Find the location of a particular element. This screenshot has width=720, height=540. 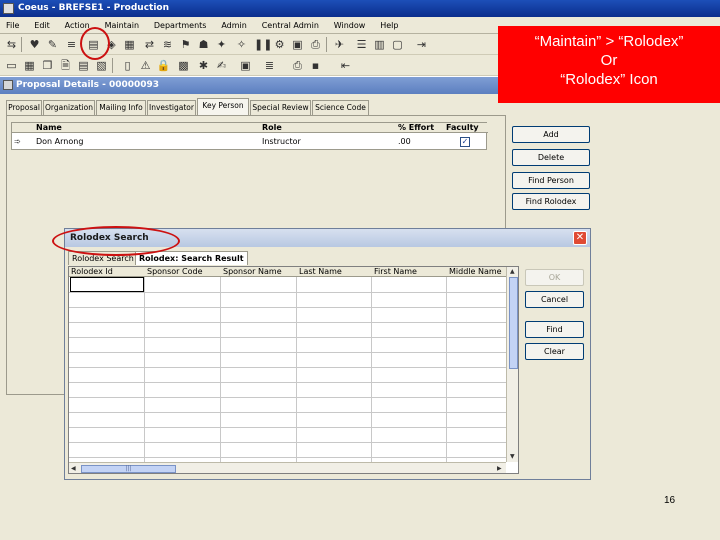

column-header-first-name: First Name is located at coordinates (410, 272).